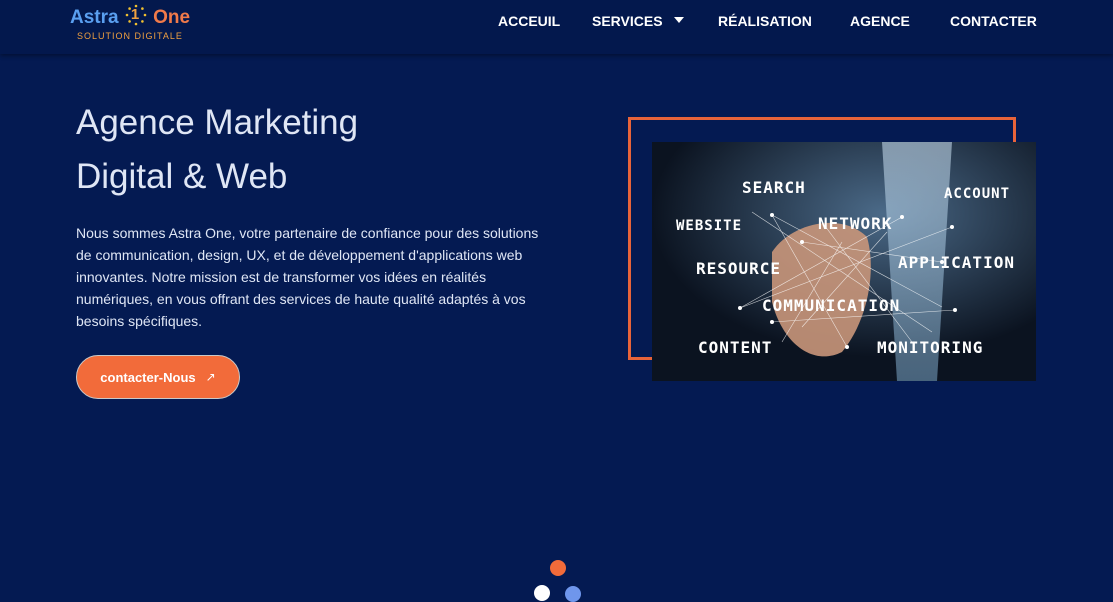  What do you see at coordinates (573, 594) in the screenshot?
I see `loader-dot-blue` at bounding box center [573, 594].